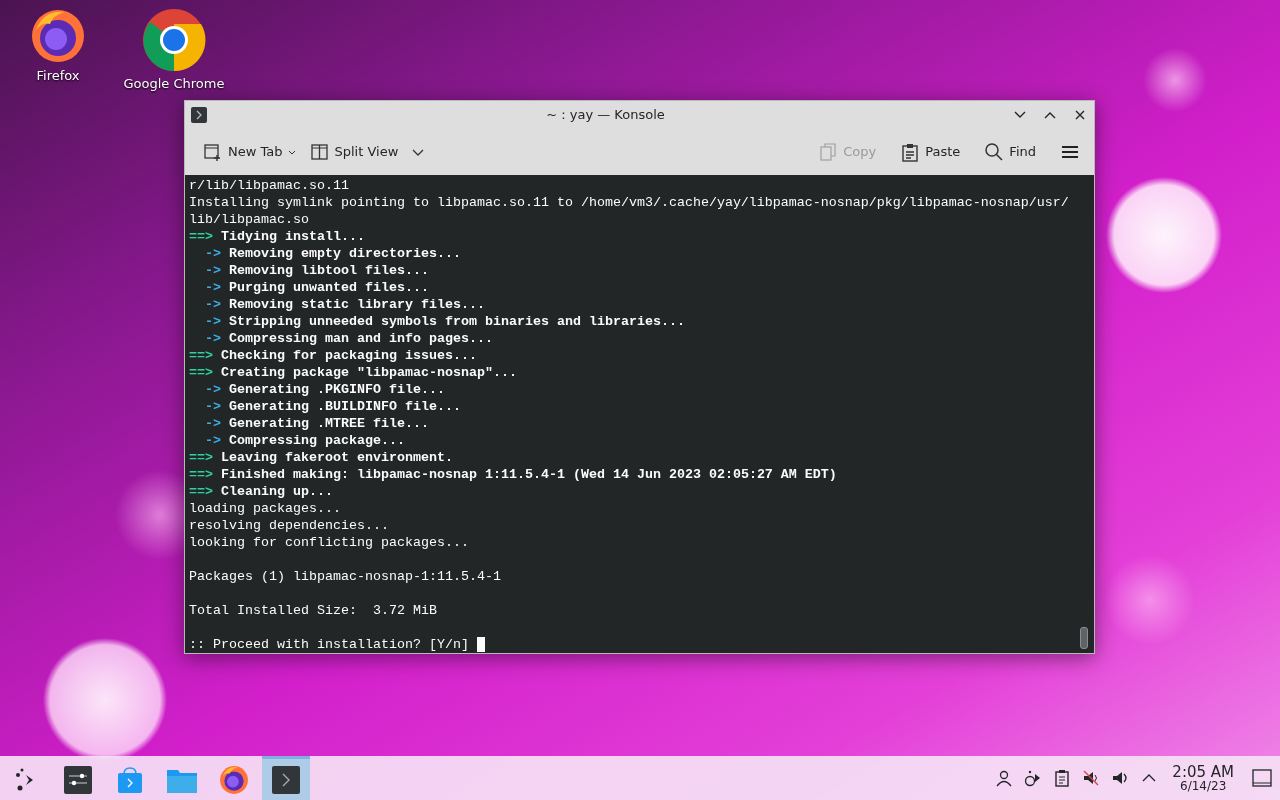 The image size is (1280, 800). Describe the element at coordinates (994, 151) in the screenshot. I see `search-icon` at that location.